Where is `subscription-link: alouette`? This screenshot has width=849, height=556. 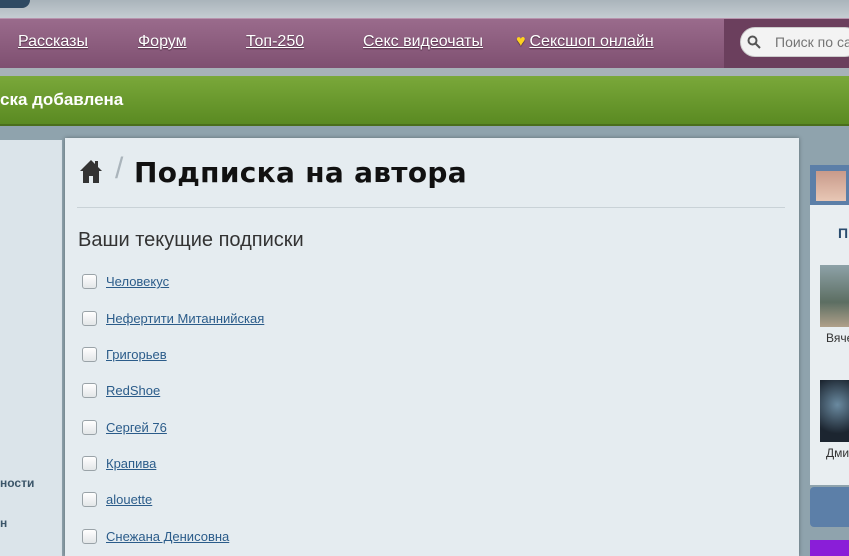 subscription-link: alouette is located at coordinates (129, 499).